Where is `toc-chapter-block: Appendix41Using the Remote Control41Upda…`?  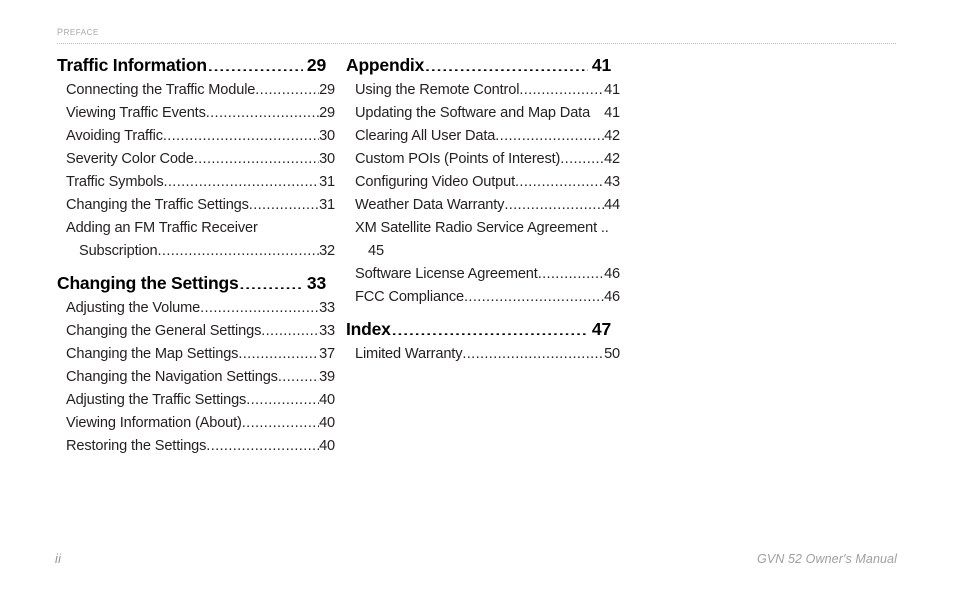 toc-chapter-block: Appendix41Using the Remote Control41Upda… is located at coordinates (483, 180).